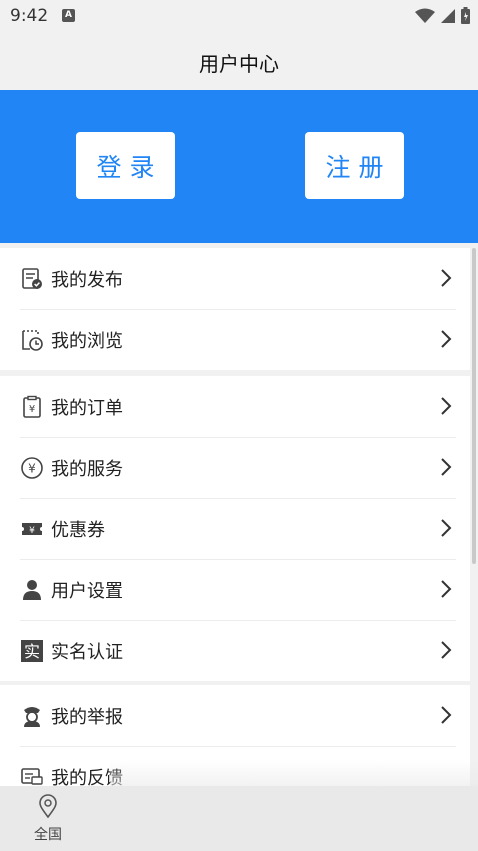 Image resolution: width=478 pixels, height=851 pixels. Describe the element at coordinates (474, 406) in the screenshot. I see `scrollbar` at that location.